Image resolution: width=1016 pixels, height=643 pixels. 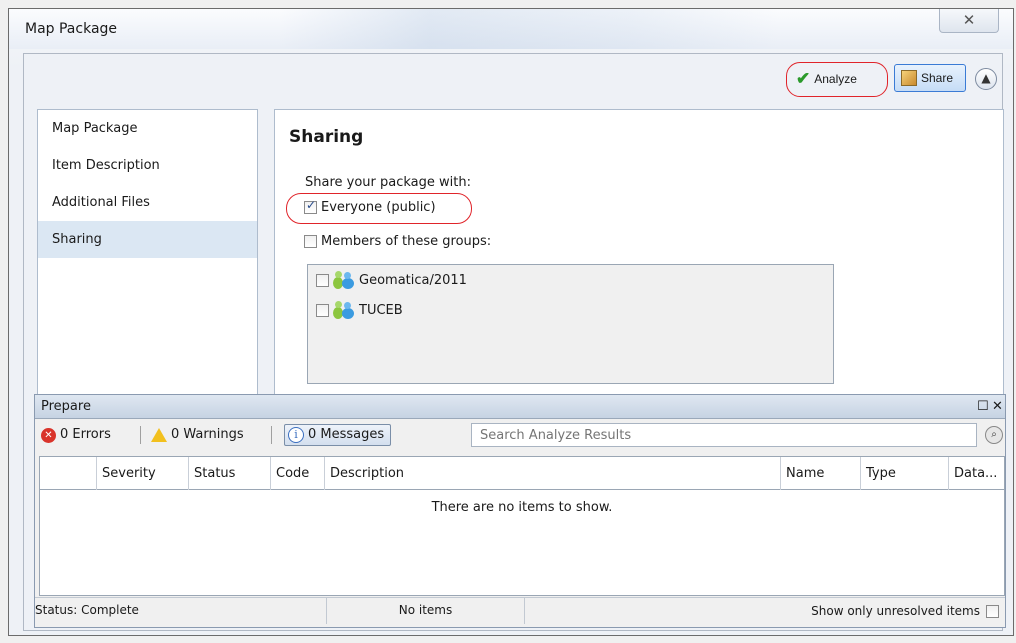 I want to click on filter-bar: ✕ 0 Errors 0 Warnings i 0 Messages ⌕, so click(x=520, y=435).